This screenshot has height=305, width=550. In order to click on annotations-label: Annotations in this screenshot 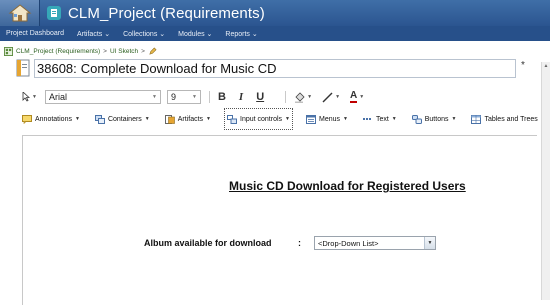, I will do `click(53, 119)`.